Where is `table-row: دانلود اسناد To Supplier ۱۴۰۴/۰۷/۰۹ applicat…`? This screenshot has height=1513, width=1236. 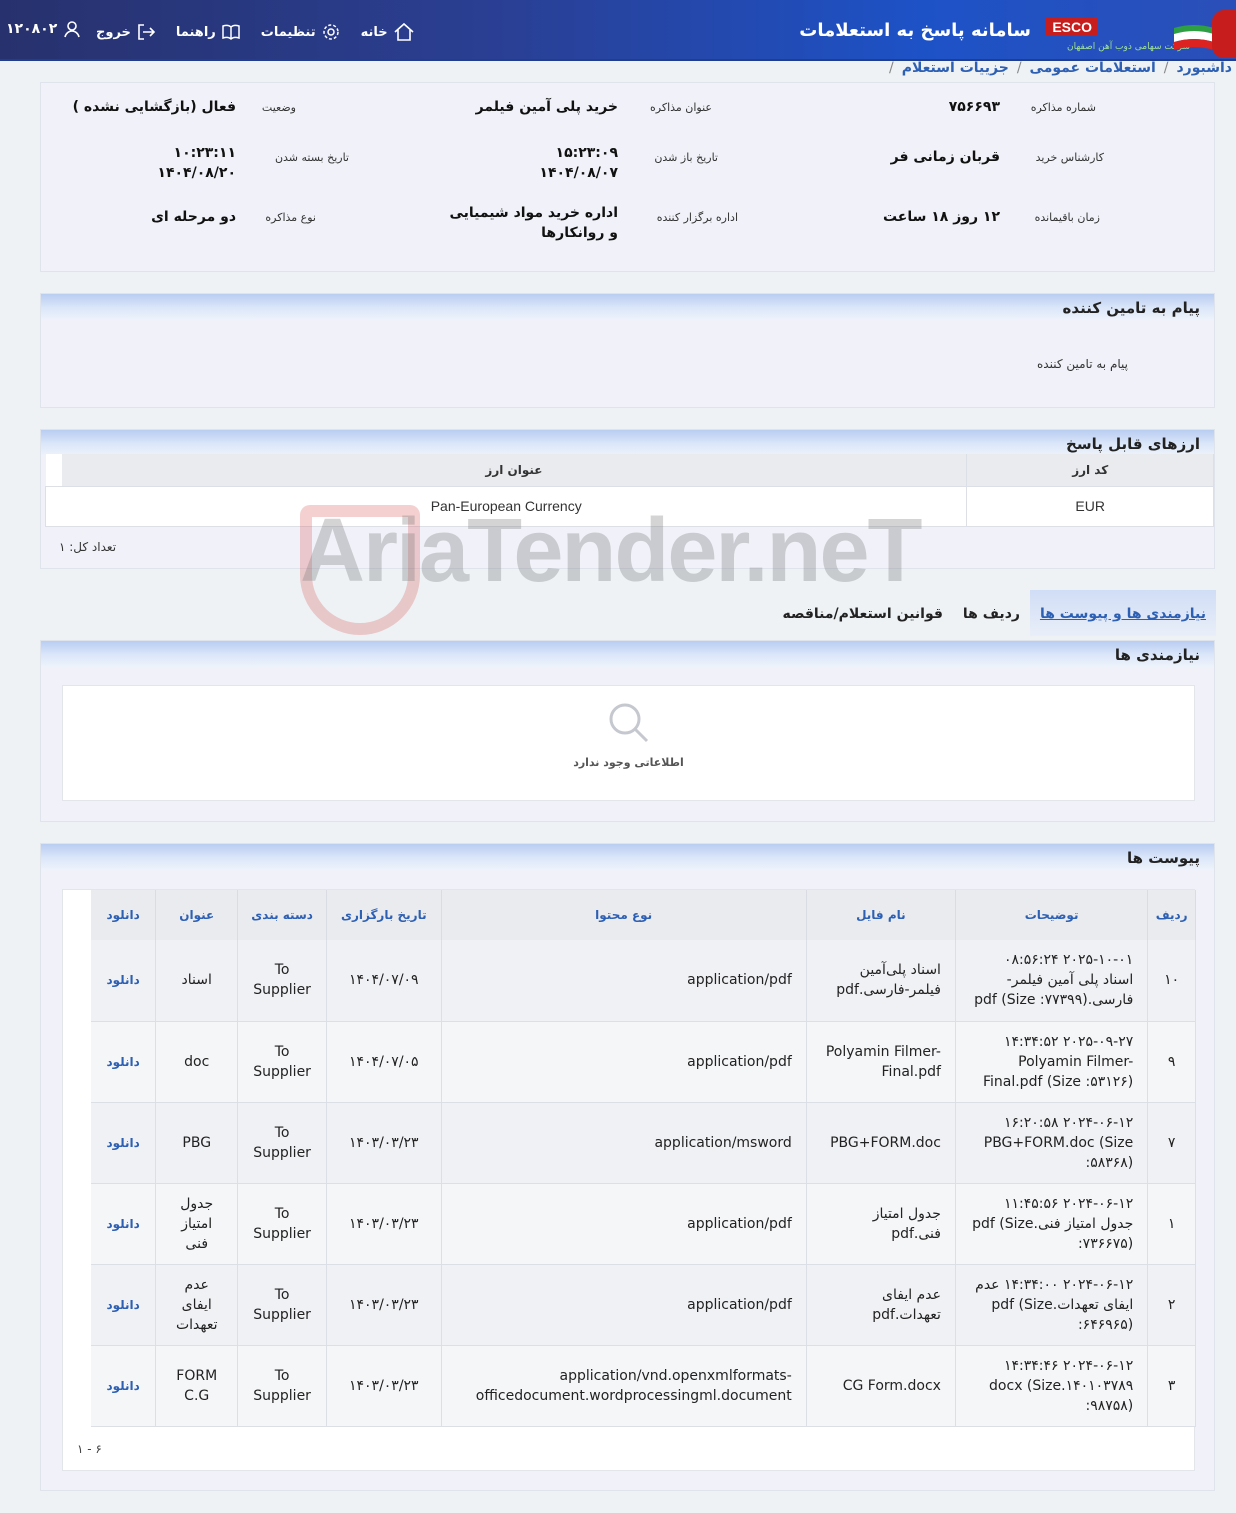
table-row: دانلود اسناد To Supplier ۱۴۰۴/۰۷/۰۹ applicat… is located at coordinates (629, 981).